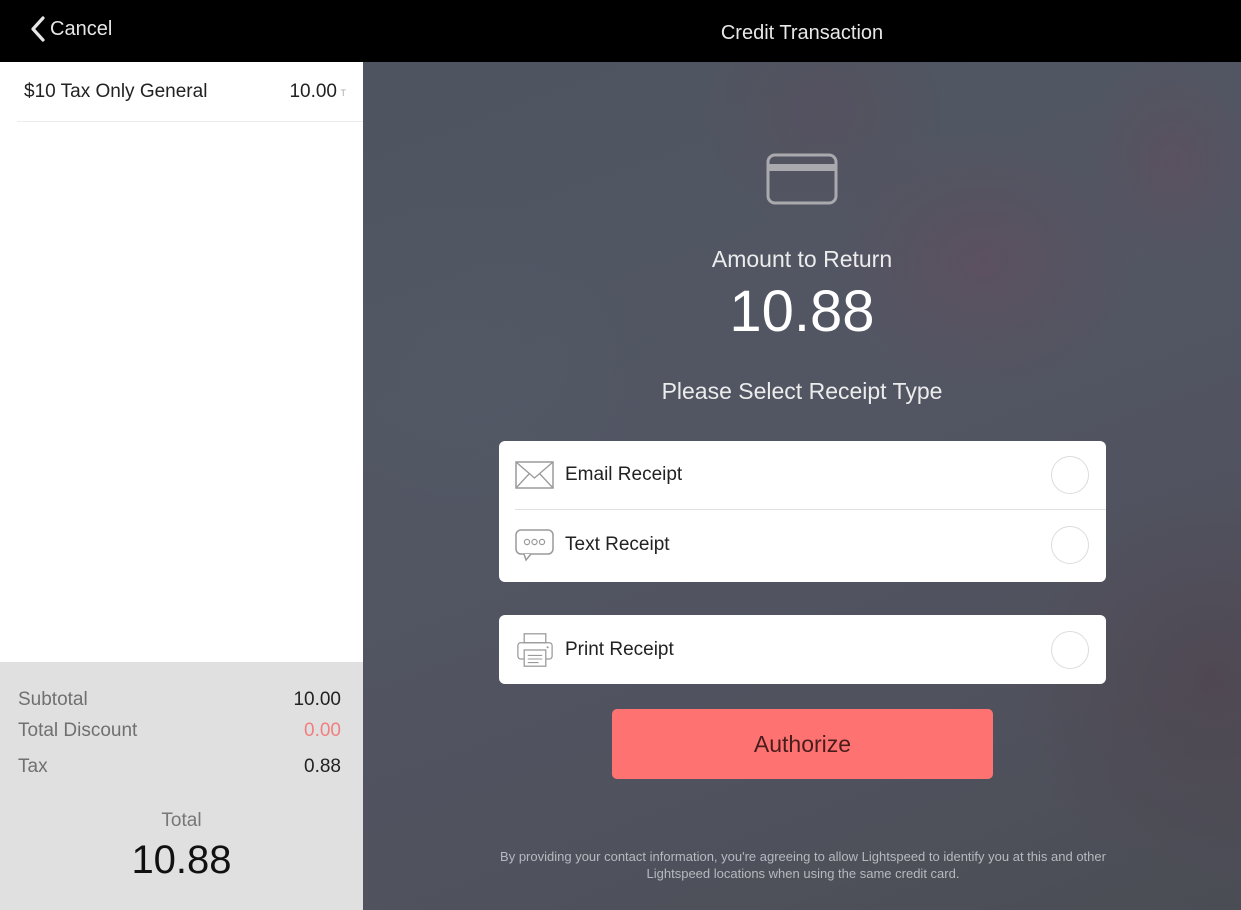 The height and width of the screenshot is (910, 1241). Describe the element at coordinates (617, 544) in the screenshot. I see `text-receipt-label: Text Receipt` at that location.